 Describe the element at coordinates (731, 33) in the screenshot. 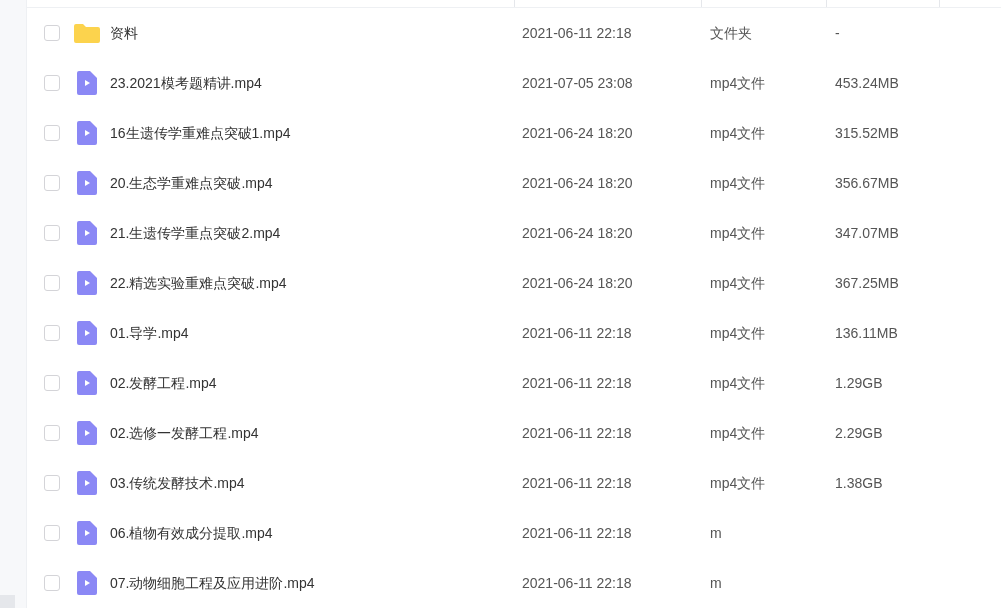

I see `file-type: 文件夹` at that location.